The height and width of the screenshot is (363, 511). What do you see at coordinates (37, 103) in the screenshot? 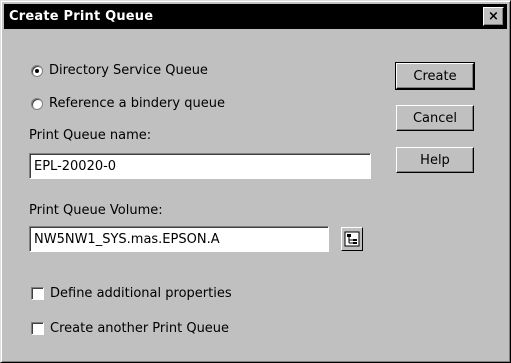
I see `radio-button` at bounding box center [37, 103].